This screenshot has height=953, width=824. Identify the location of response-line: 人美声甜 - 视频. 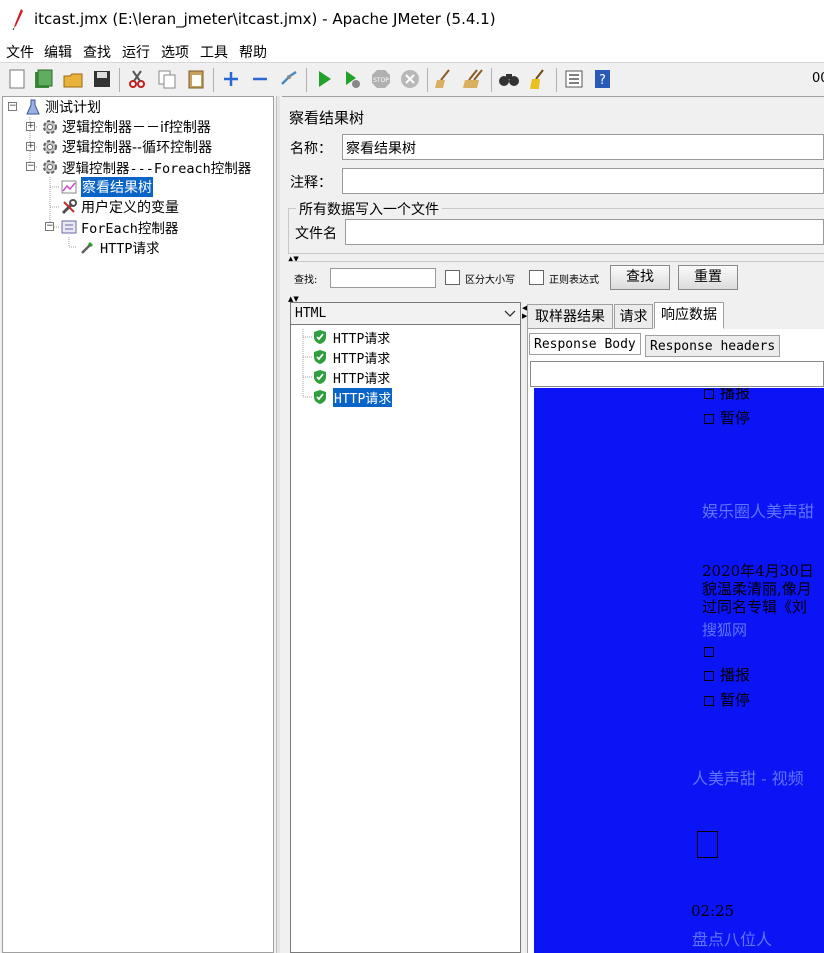
(748, 778).